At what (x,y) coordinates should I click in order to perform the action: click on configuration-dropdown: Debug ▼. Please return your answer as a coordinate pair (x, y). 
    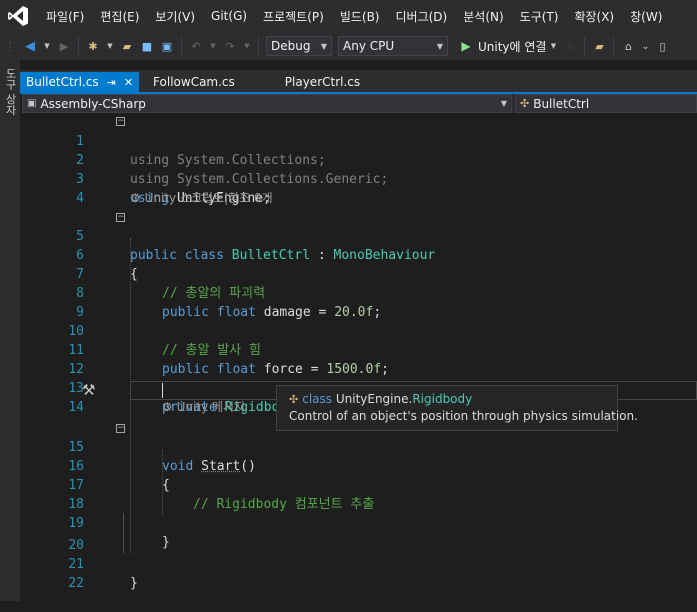
    Looking at the image, I should click on (299, 46).